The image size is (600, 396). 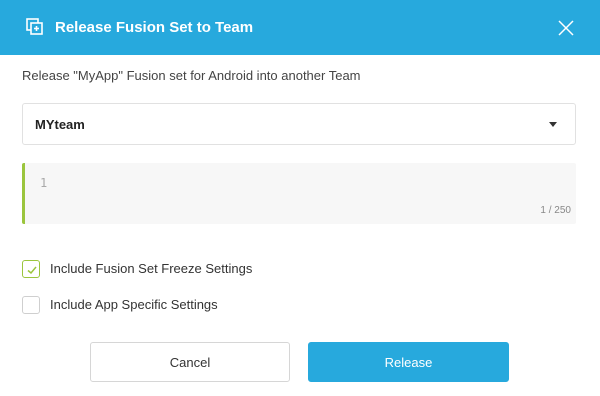 I want to click on close-icon, so click(x=566, y=28).